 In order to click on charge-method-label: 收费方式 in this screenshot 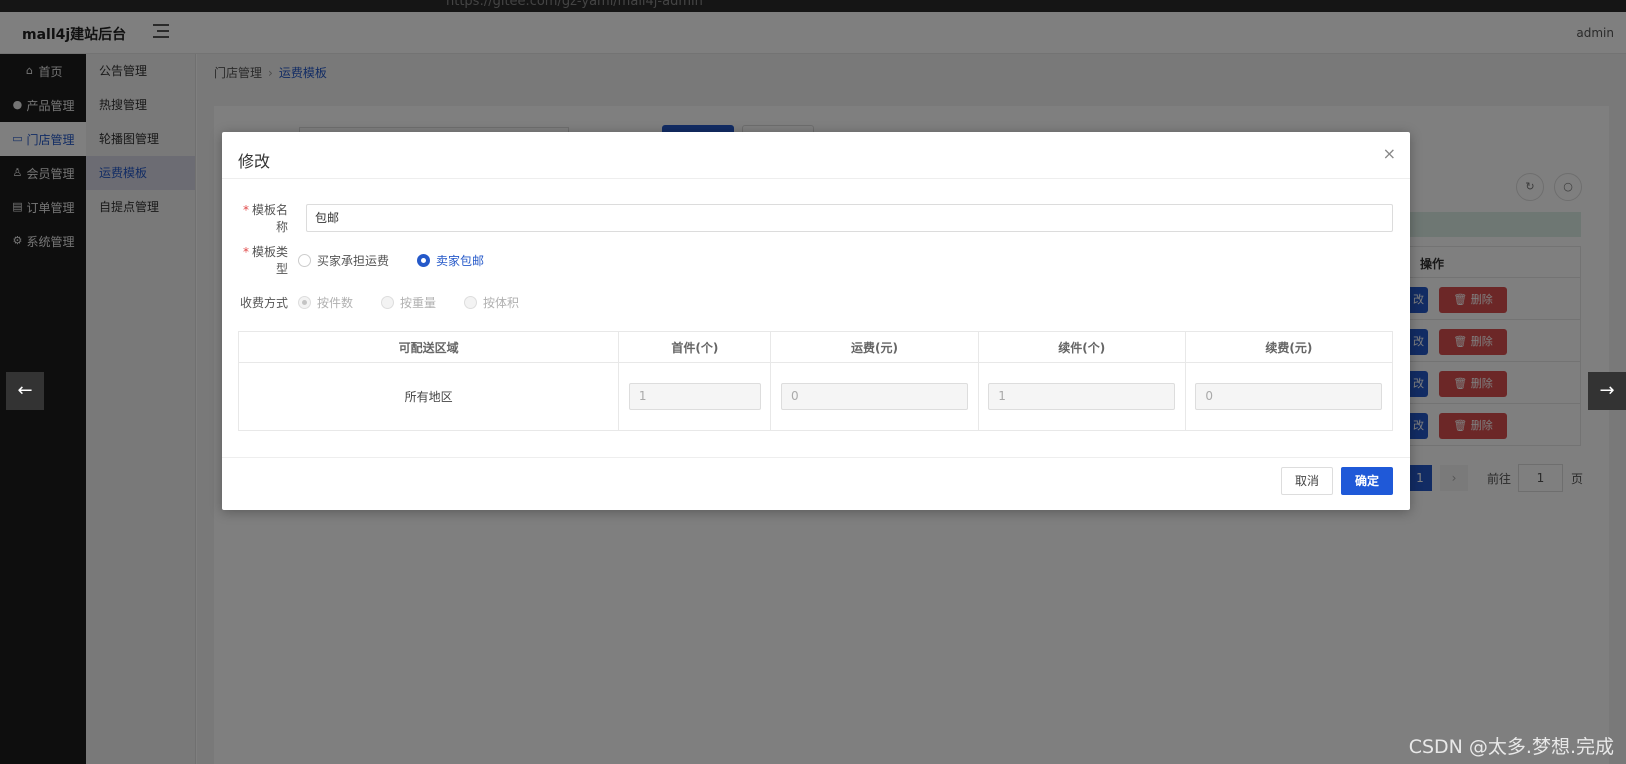, I will do `click(263, 302)`.